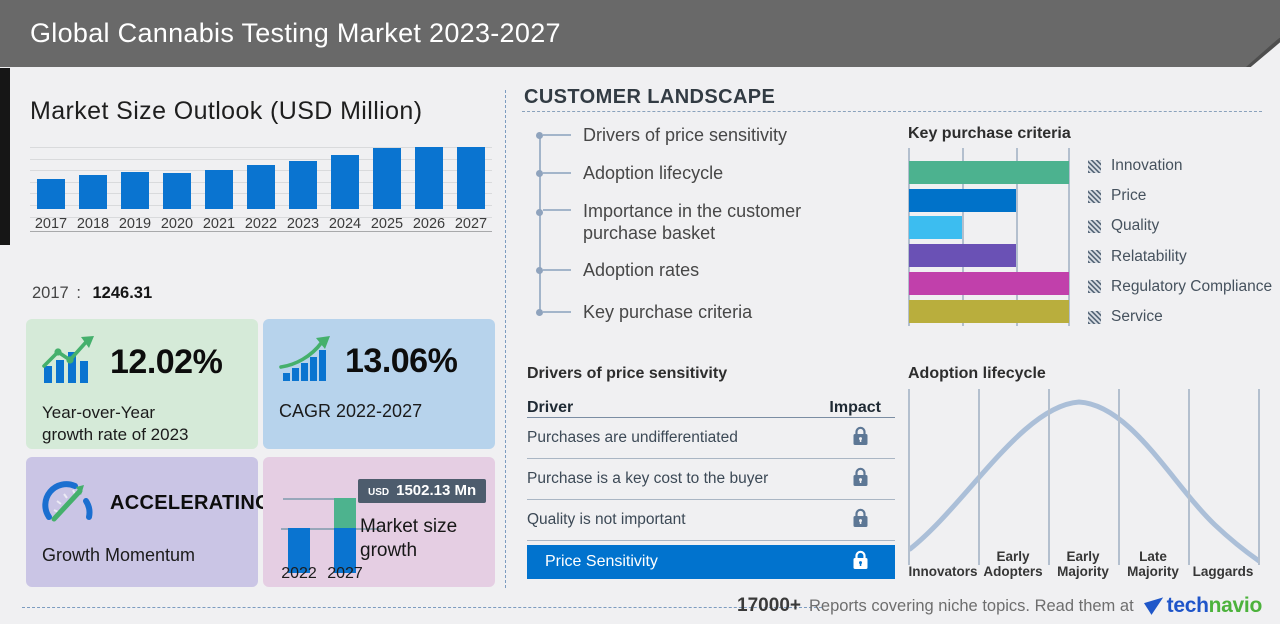 This screenshot has width=1280, height=624. What do you see at coordinates (1180, 317) in the screenshot?
I see `legend-item: Service` at bounding box center [1180, 317].